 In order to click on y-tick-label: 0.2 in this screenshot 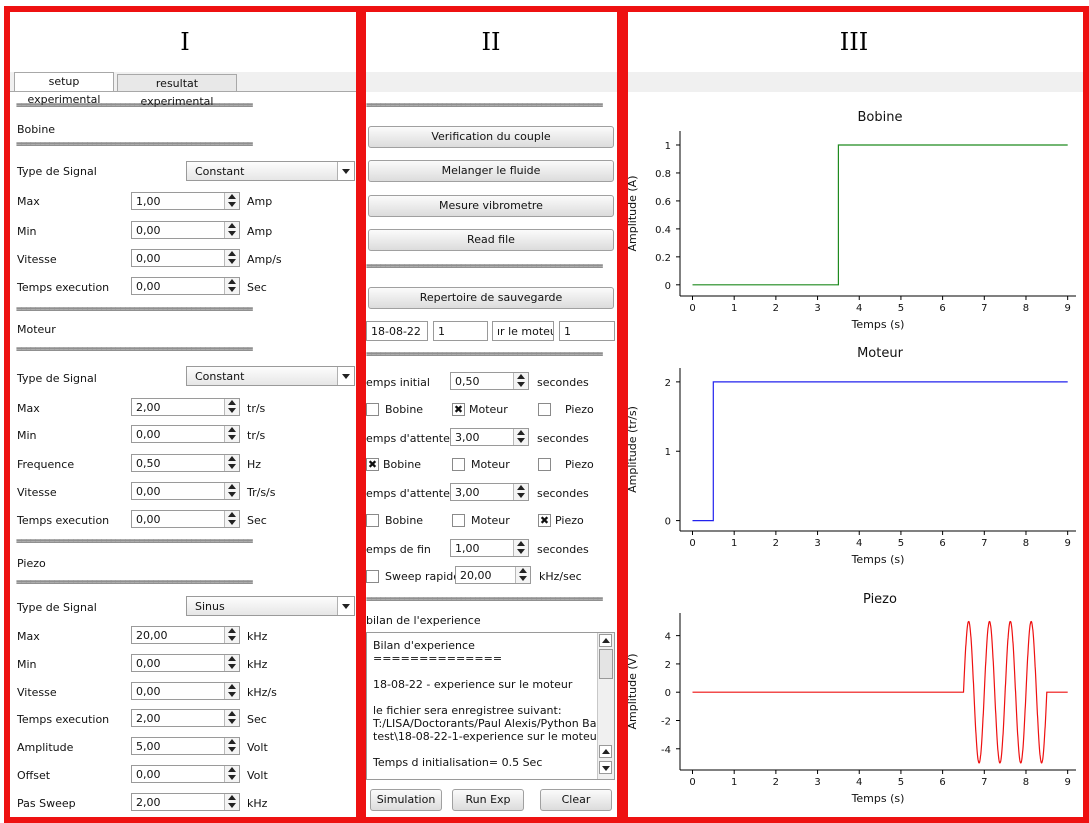, I will do `click(663, 258)`.